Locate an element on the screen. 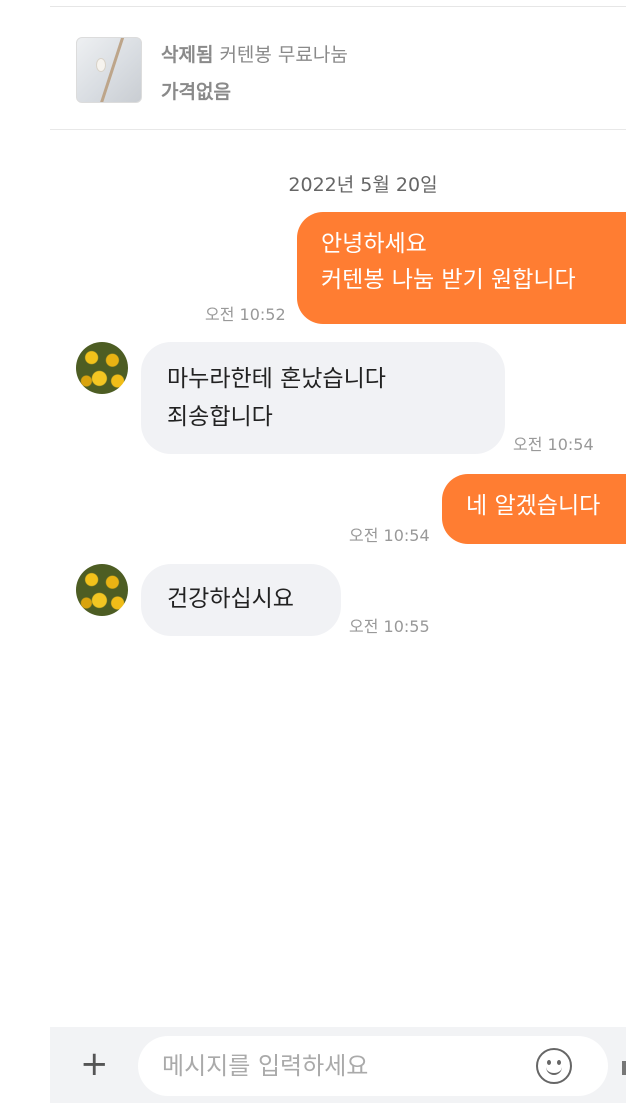 The width and height of the screenshot is (626, 1103). product-thumbnail is located at coordinates (109, 70).